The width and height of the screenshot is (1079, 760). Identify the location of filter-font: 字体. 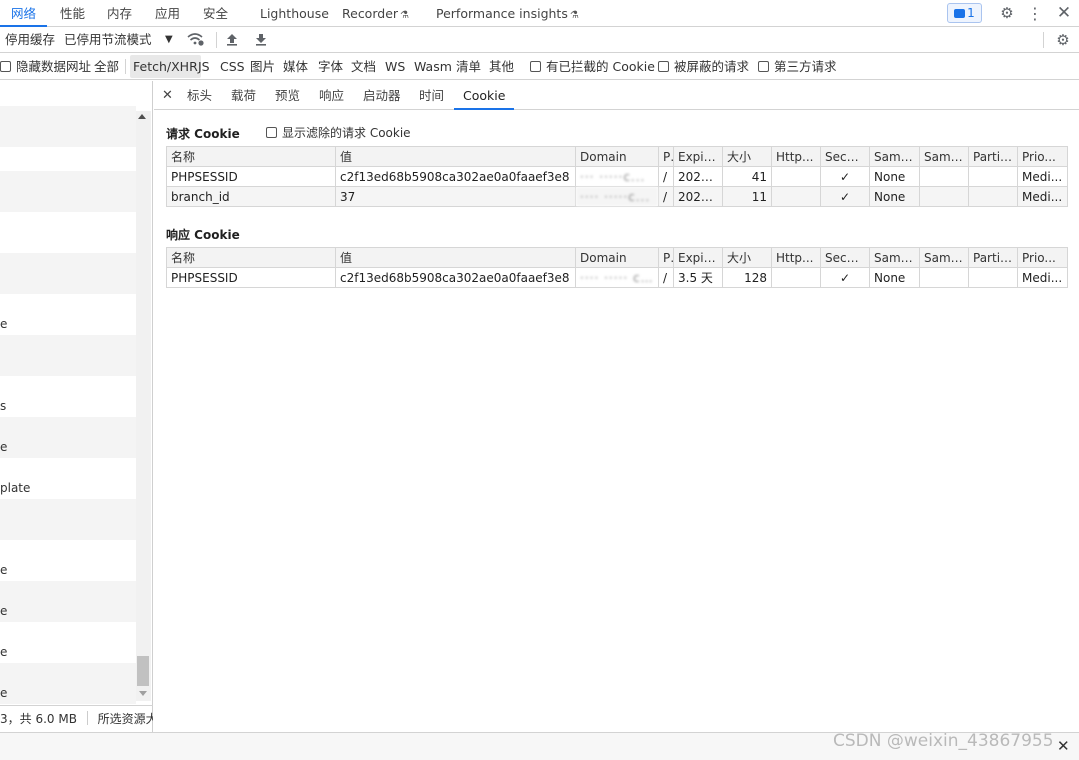
(330, 66).